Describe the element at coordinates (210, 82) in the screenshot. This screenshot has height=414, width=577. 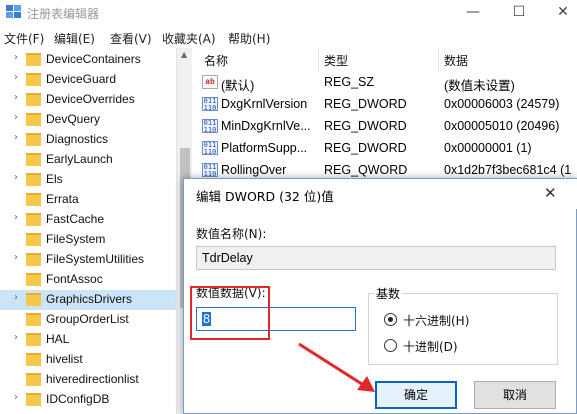
I see `string-value-icon: ab` at that location.